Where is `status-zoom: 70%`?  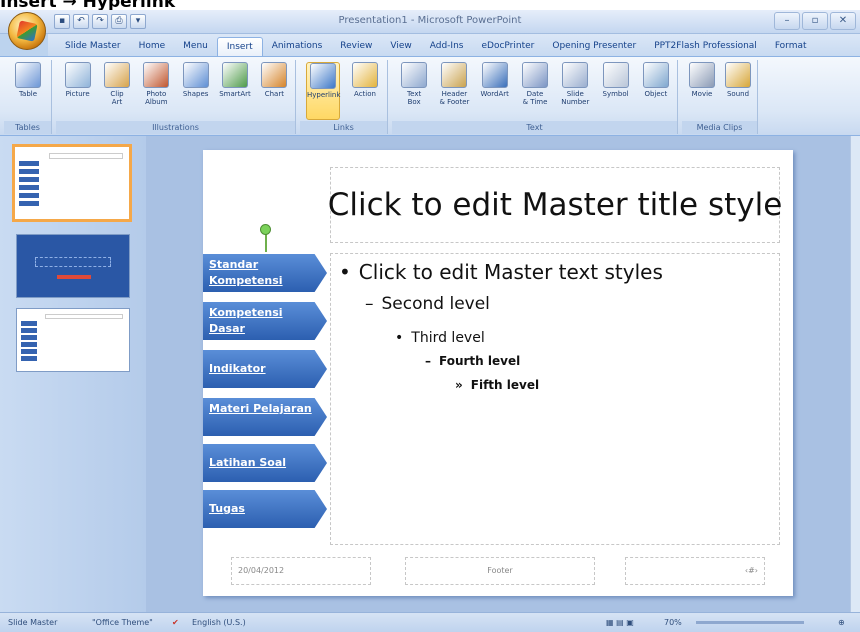 status-zoom: 70% is located at coordinates (673, 622).